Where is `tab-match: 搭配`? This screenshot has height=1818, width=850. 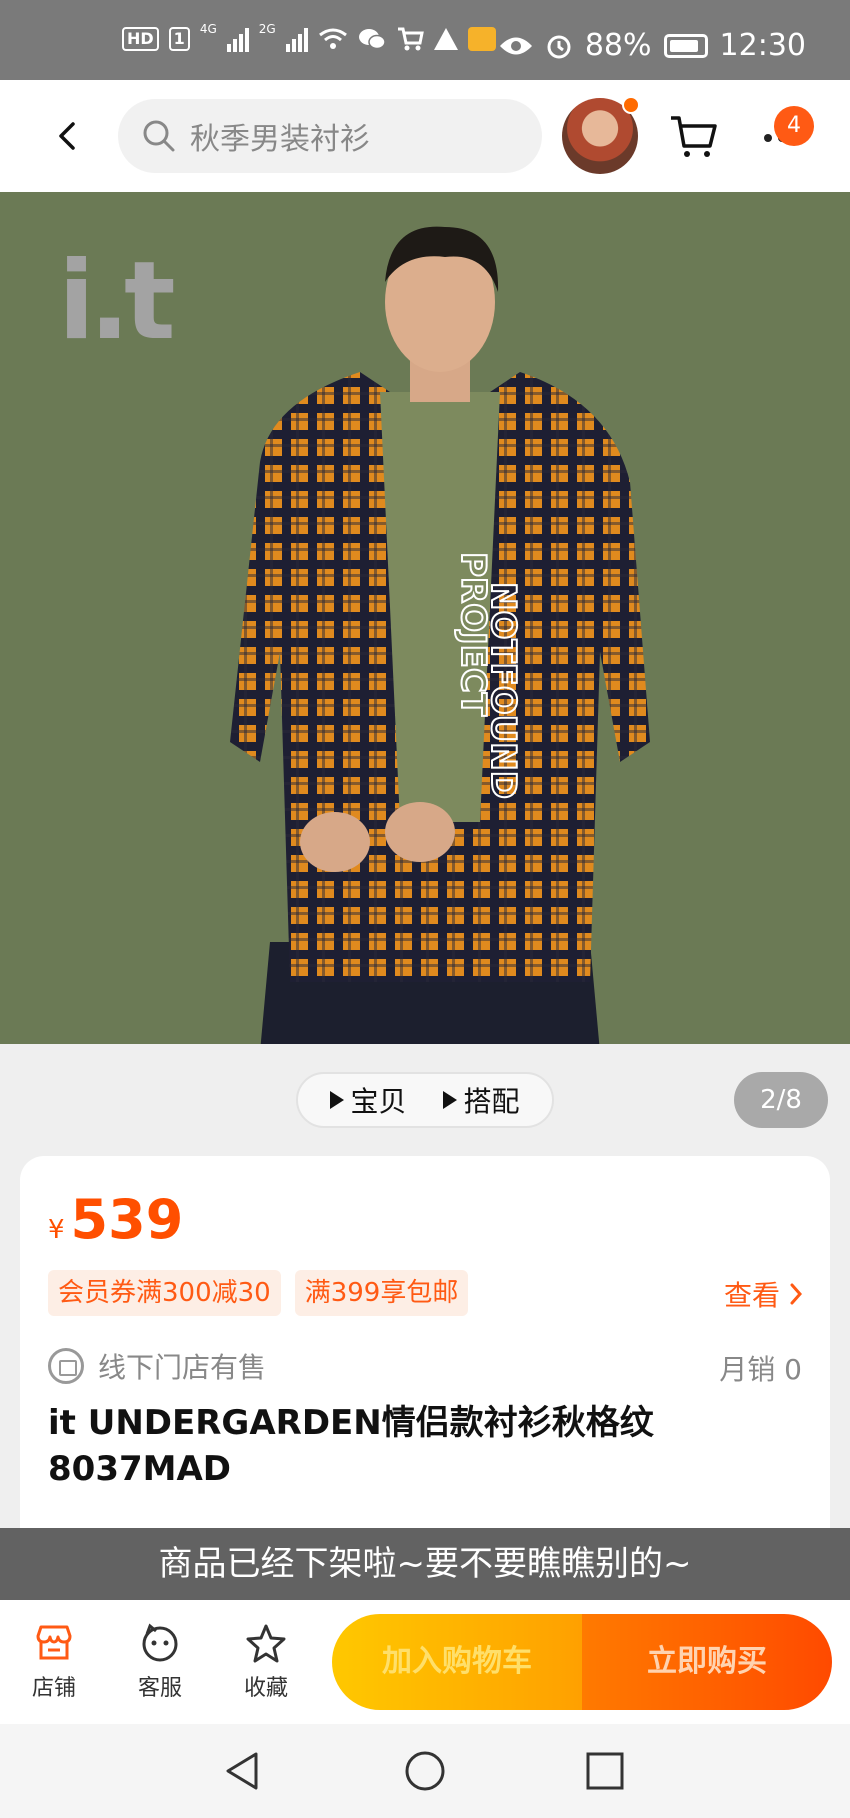
tab-match: 搭配 is located at coordinates (481, 1100).